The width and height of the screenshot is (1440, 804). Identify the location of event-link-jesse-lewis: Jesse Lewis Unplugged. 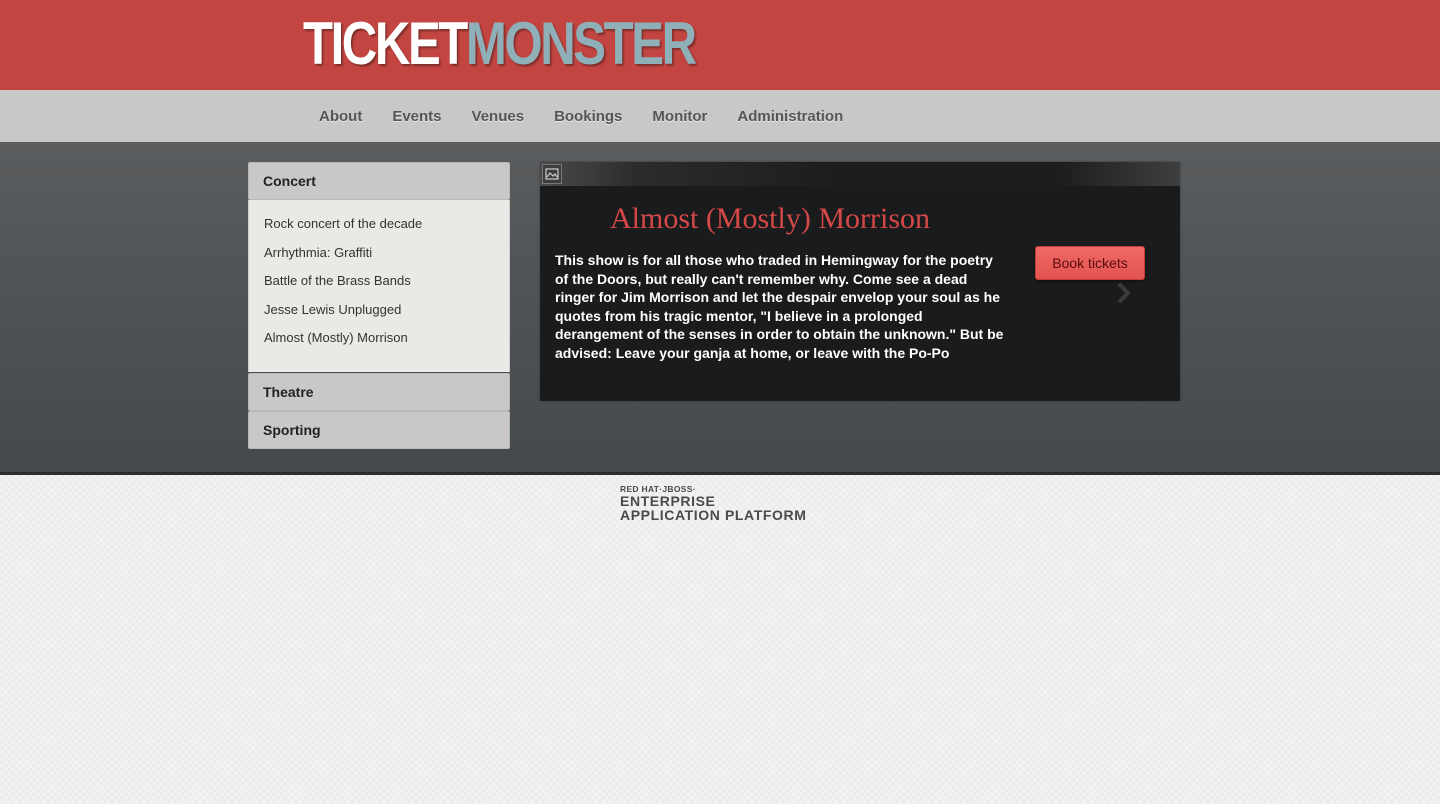
(379, 310).